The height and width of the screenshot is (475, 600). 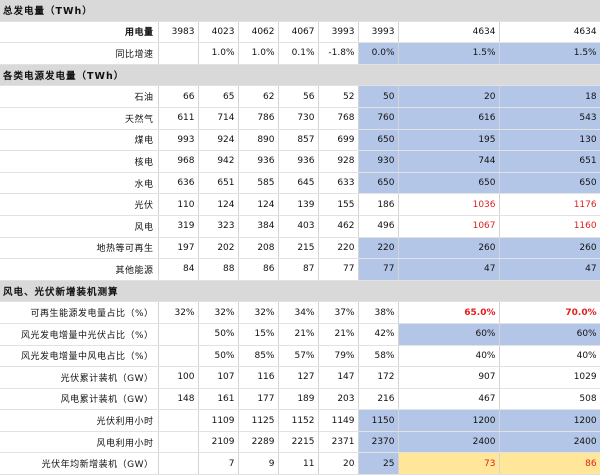 What do you see at coordinates (300, 226) in the screenshot?
I see `table-row: 风电 319 323 384 403 462 496 1067 1160` at bounding box center [300, 226].